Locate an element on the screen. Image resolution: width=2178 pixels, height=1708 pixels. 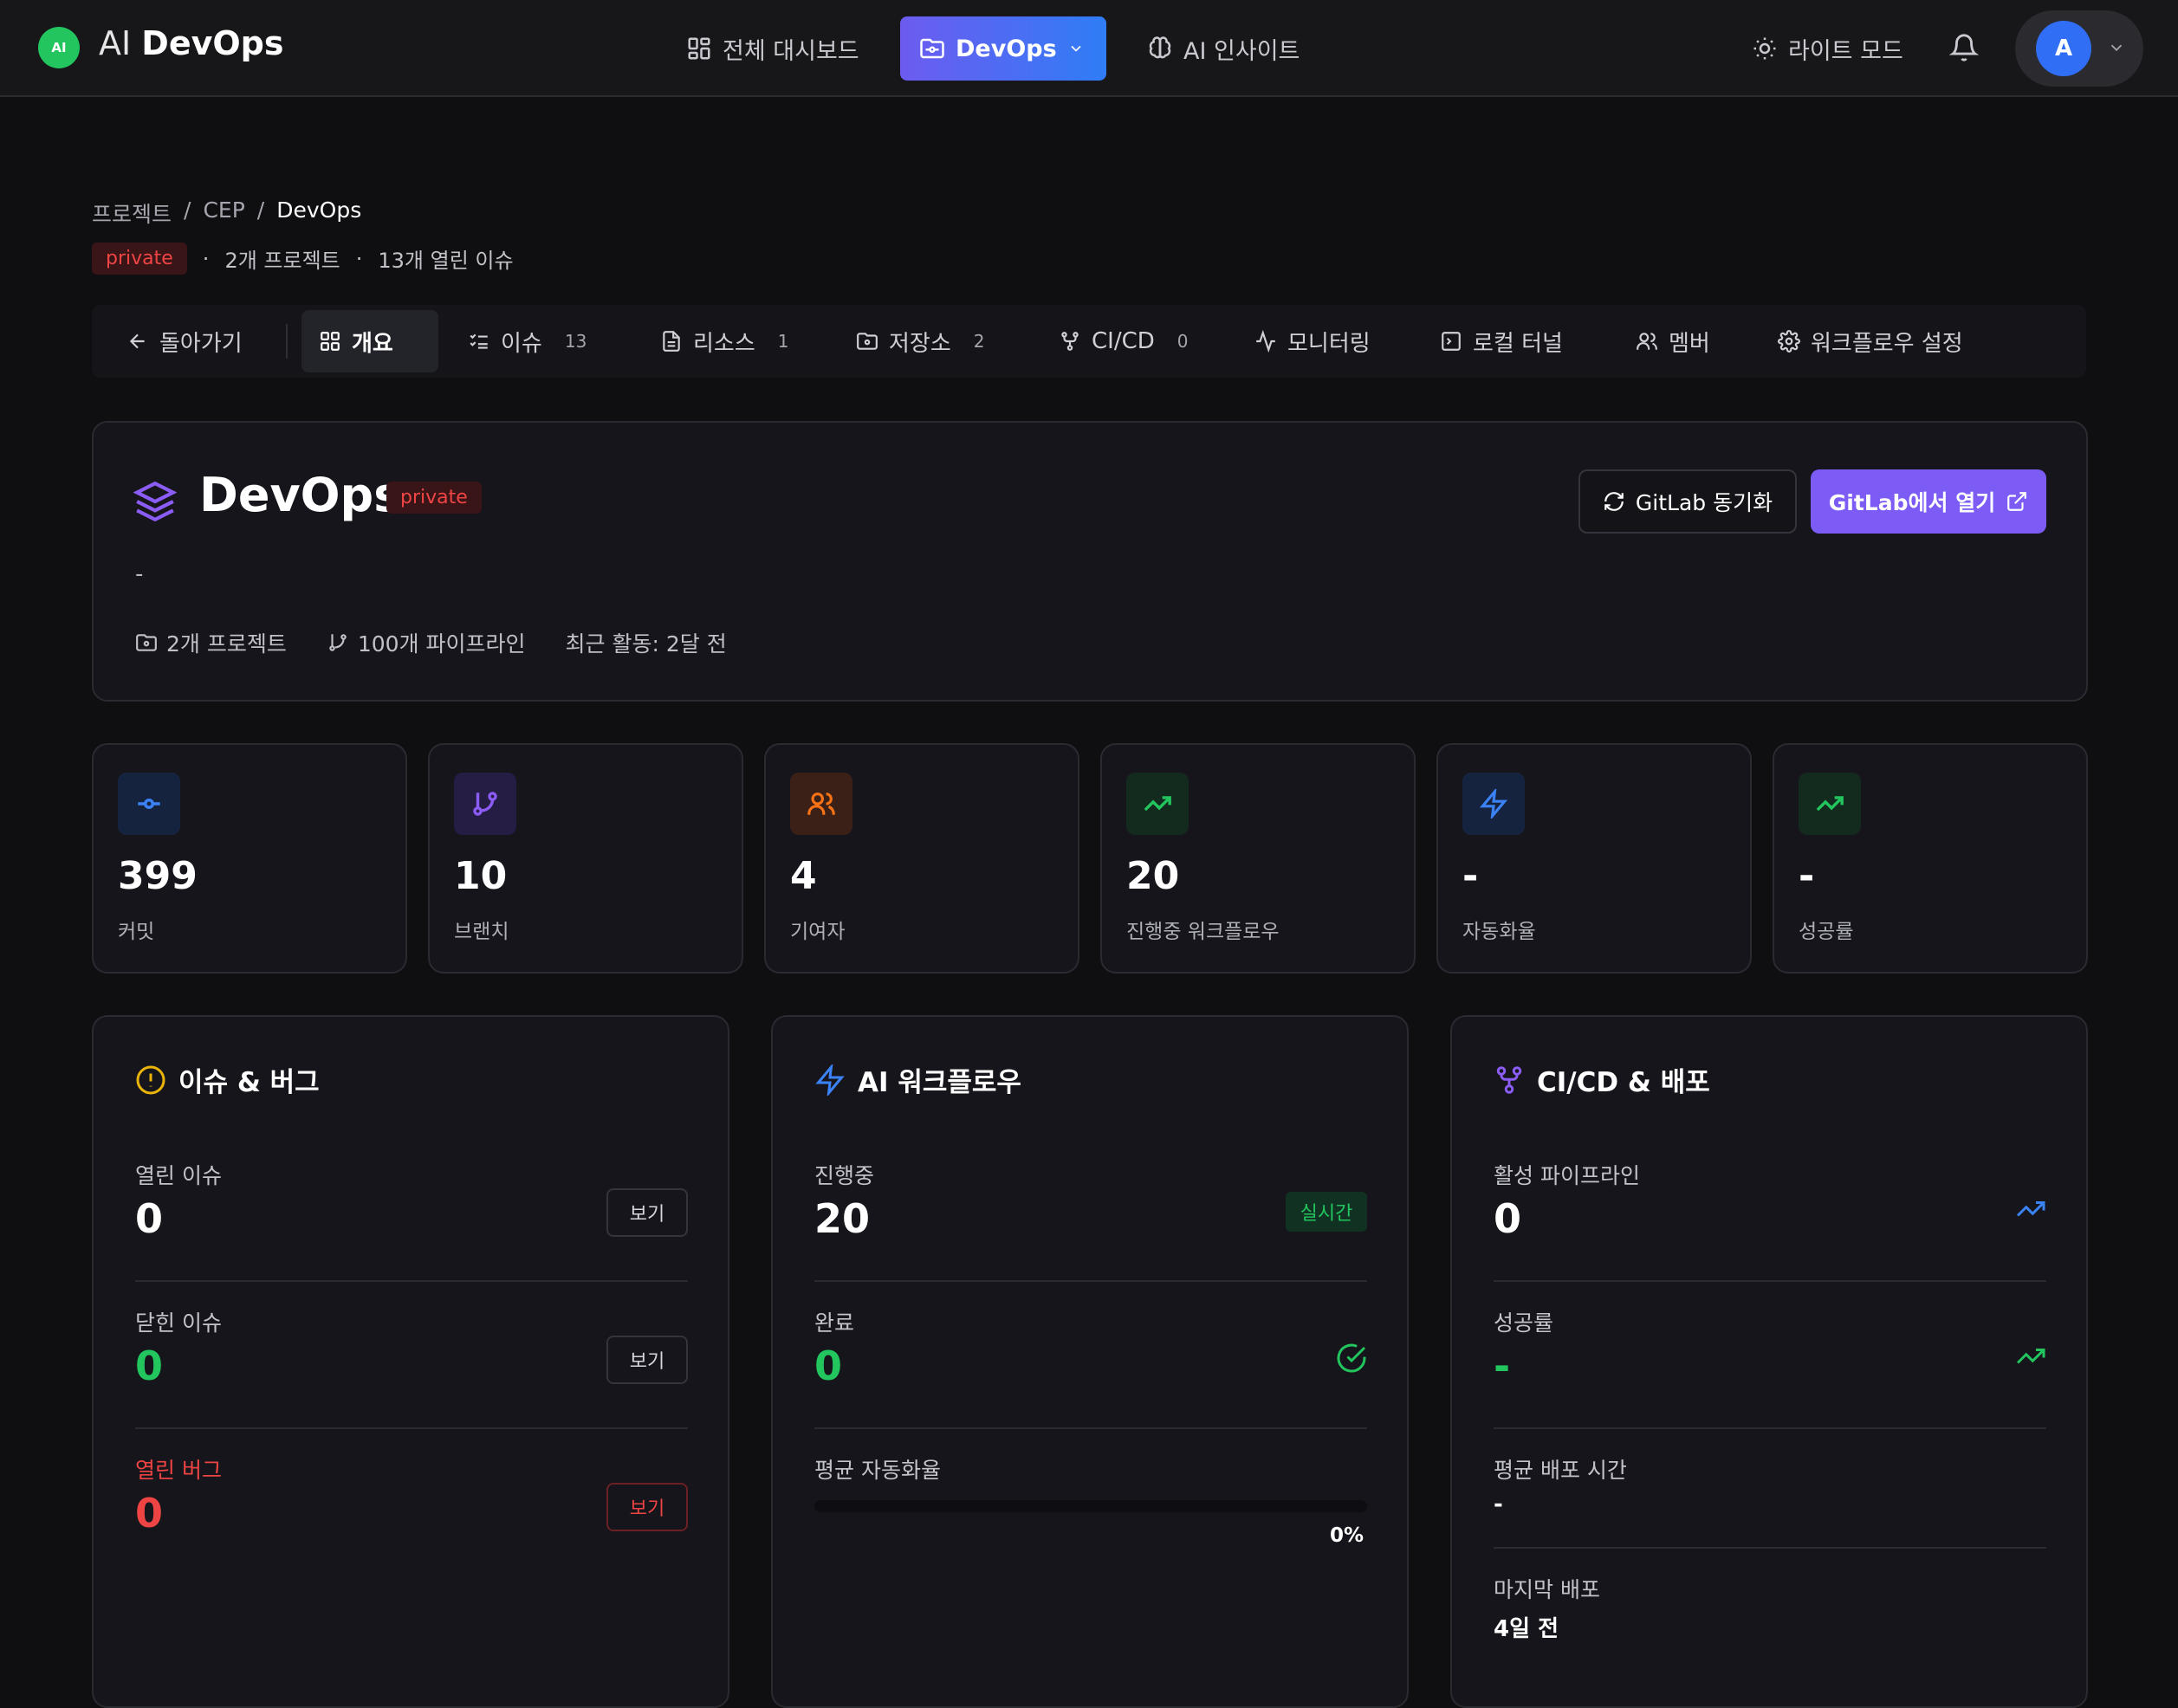
tab-monitoring: 모니터링 is located at coordinates (1312, 341).